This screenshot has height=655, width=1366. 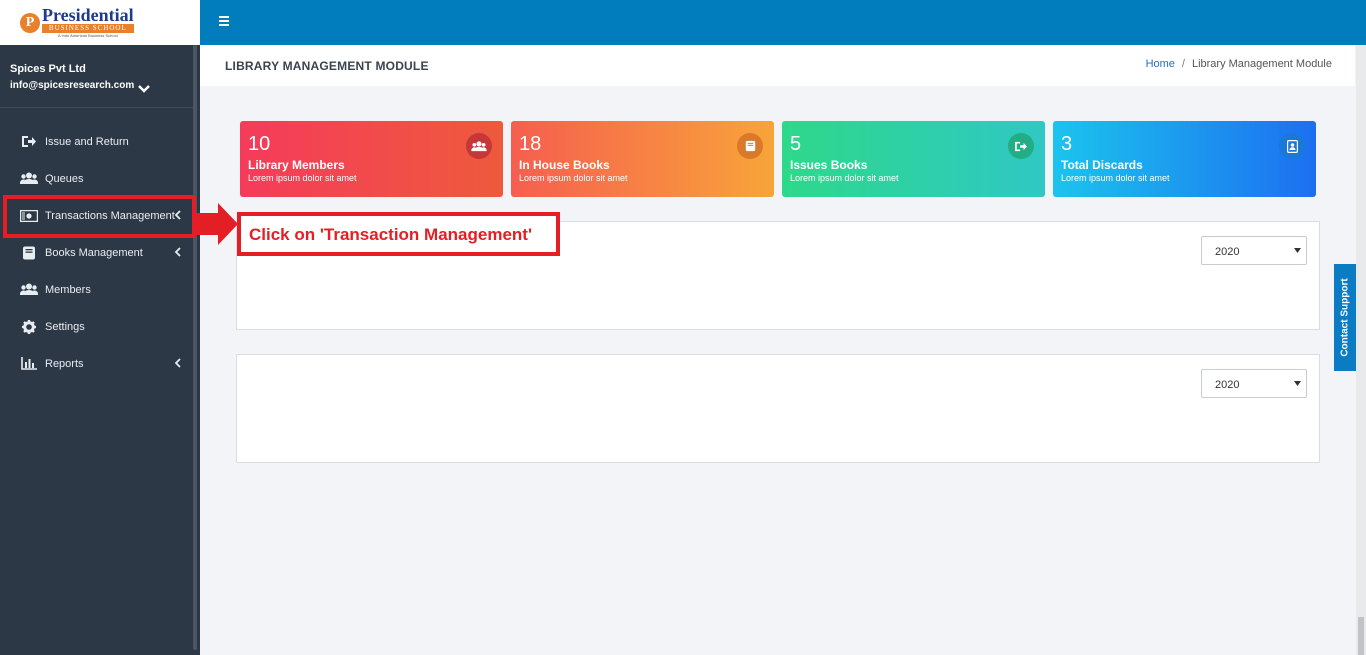 What do you see at coordinates (564, 165) in the screenshot?
I see `card-title: In House Books` at bounding box center [564, 165].